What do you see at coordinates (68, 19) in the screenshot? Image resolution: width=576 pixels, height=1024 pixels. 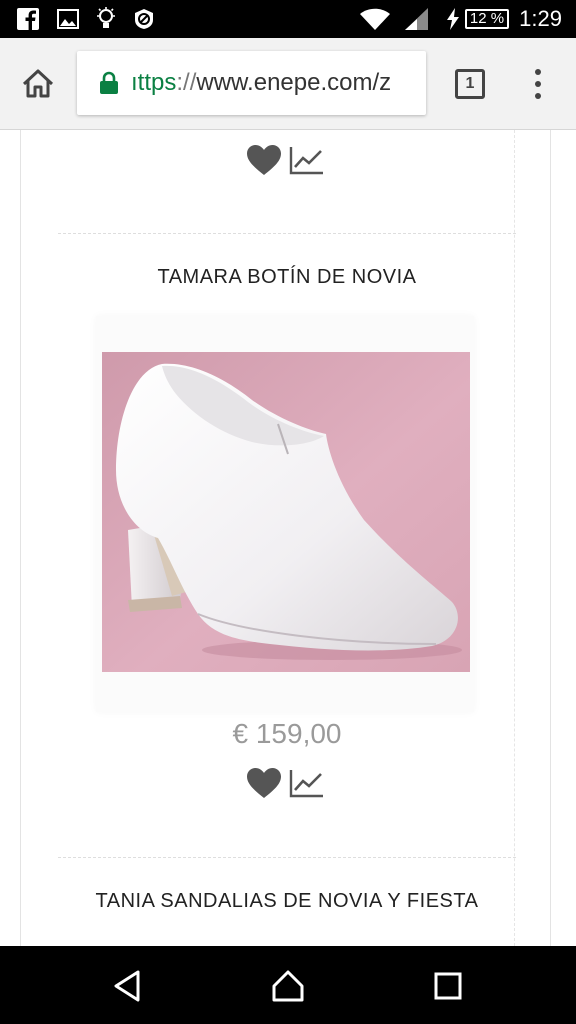 I see `image-icon` at bounding box center [68, 19].